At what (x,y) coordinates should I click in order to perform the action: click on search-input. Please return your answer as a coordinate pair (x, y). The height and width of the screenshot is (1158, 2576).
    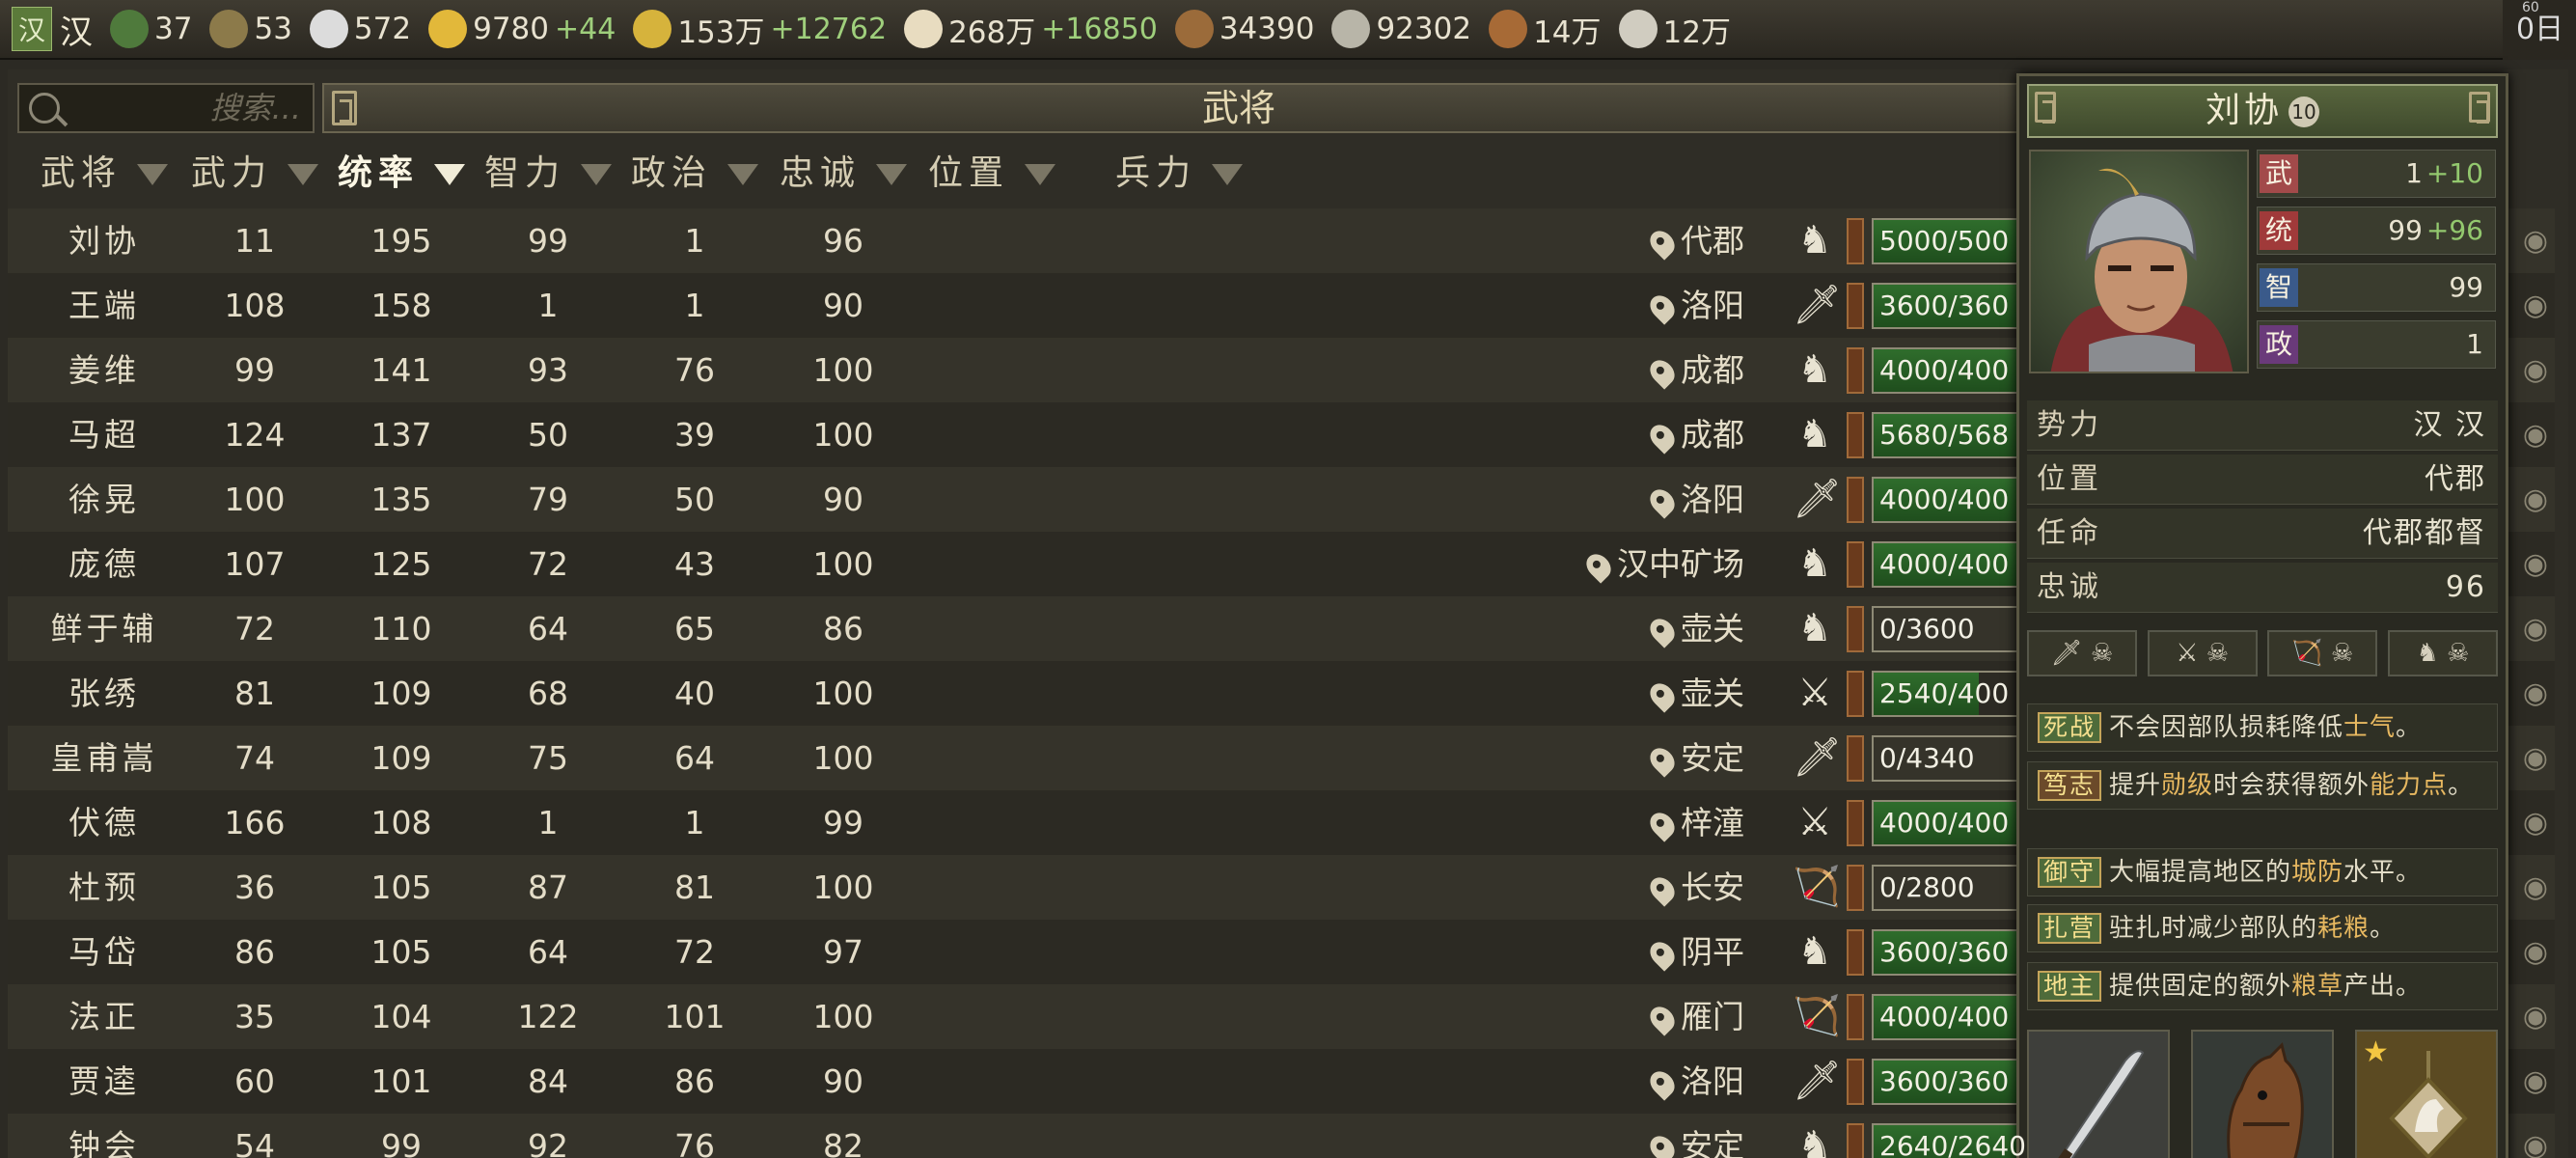
    Looking at the image, I should click on (193, 108).